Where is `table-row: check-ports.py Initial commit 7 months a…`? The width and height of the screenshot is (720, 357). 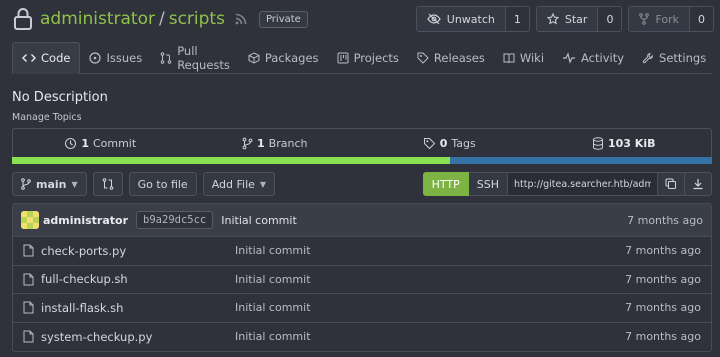 table-row: check-ports.py Initial commit 7 months a… is located at coordinates (362, 251).